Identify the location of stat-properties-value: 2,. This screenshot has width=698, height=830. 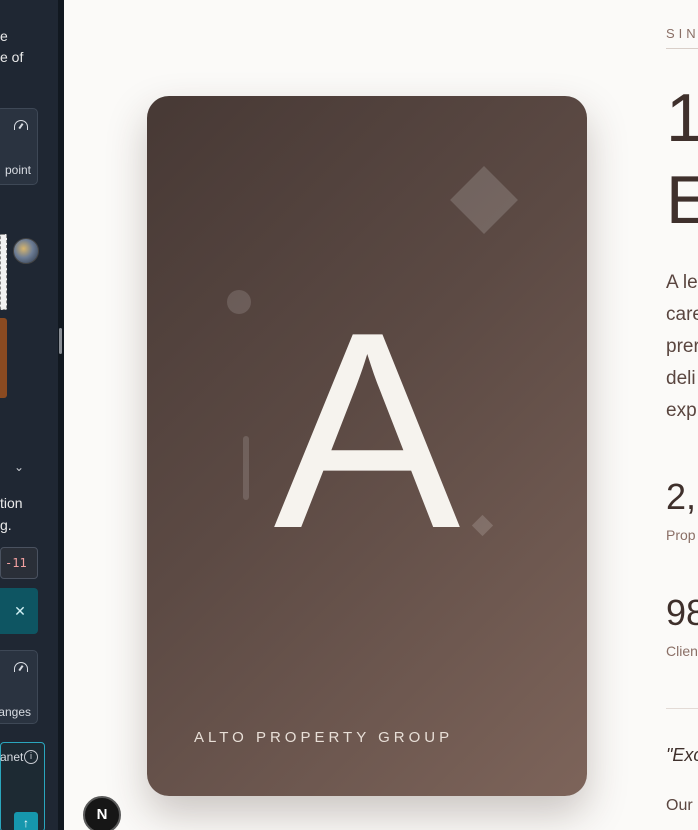
(681, 496).